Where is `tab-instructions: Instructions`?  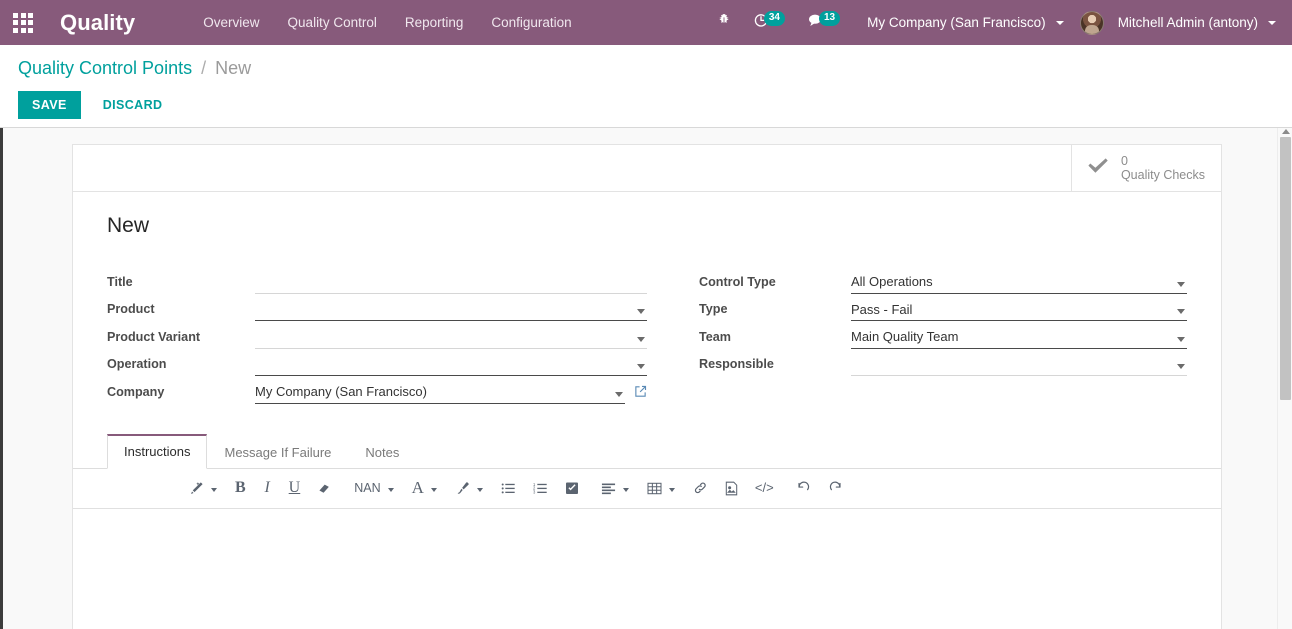
tab-instructions: Instructions is located at coordinates (157, 451).